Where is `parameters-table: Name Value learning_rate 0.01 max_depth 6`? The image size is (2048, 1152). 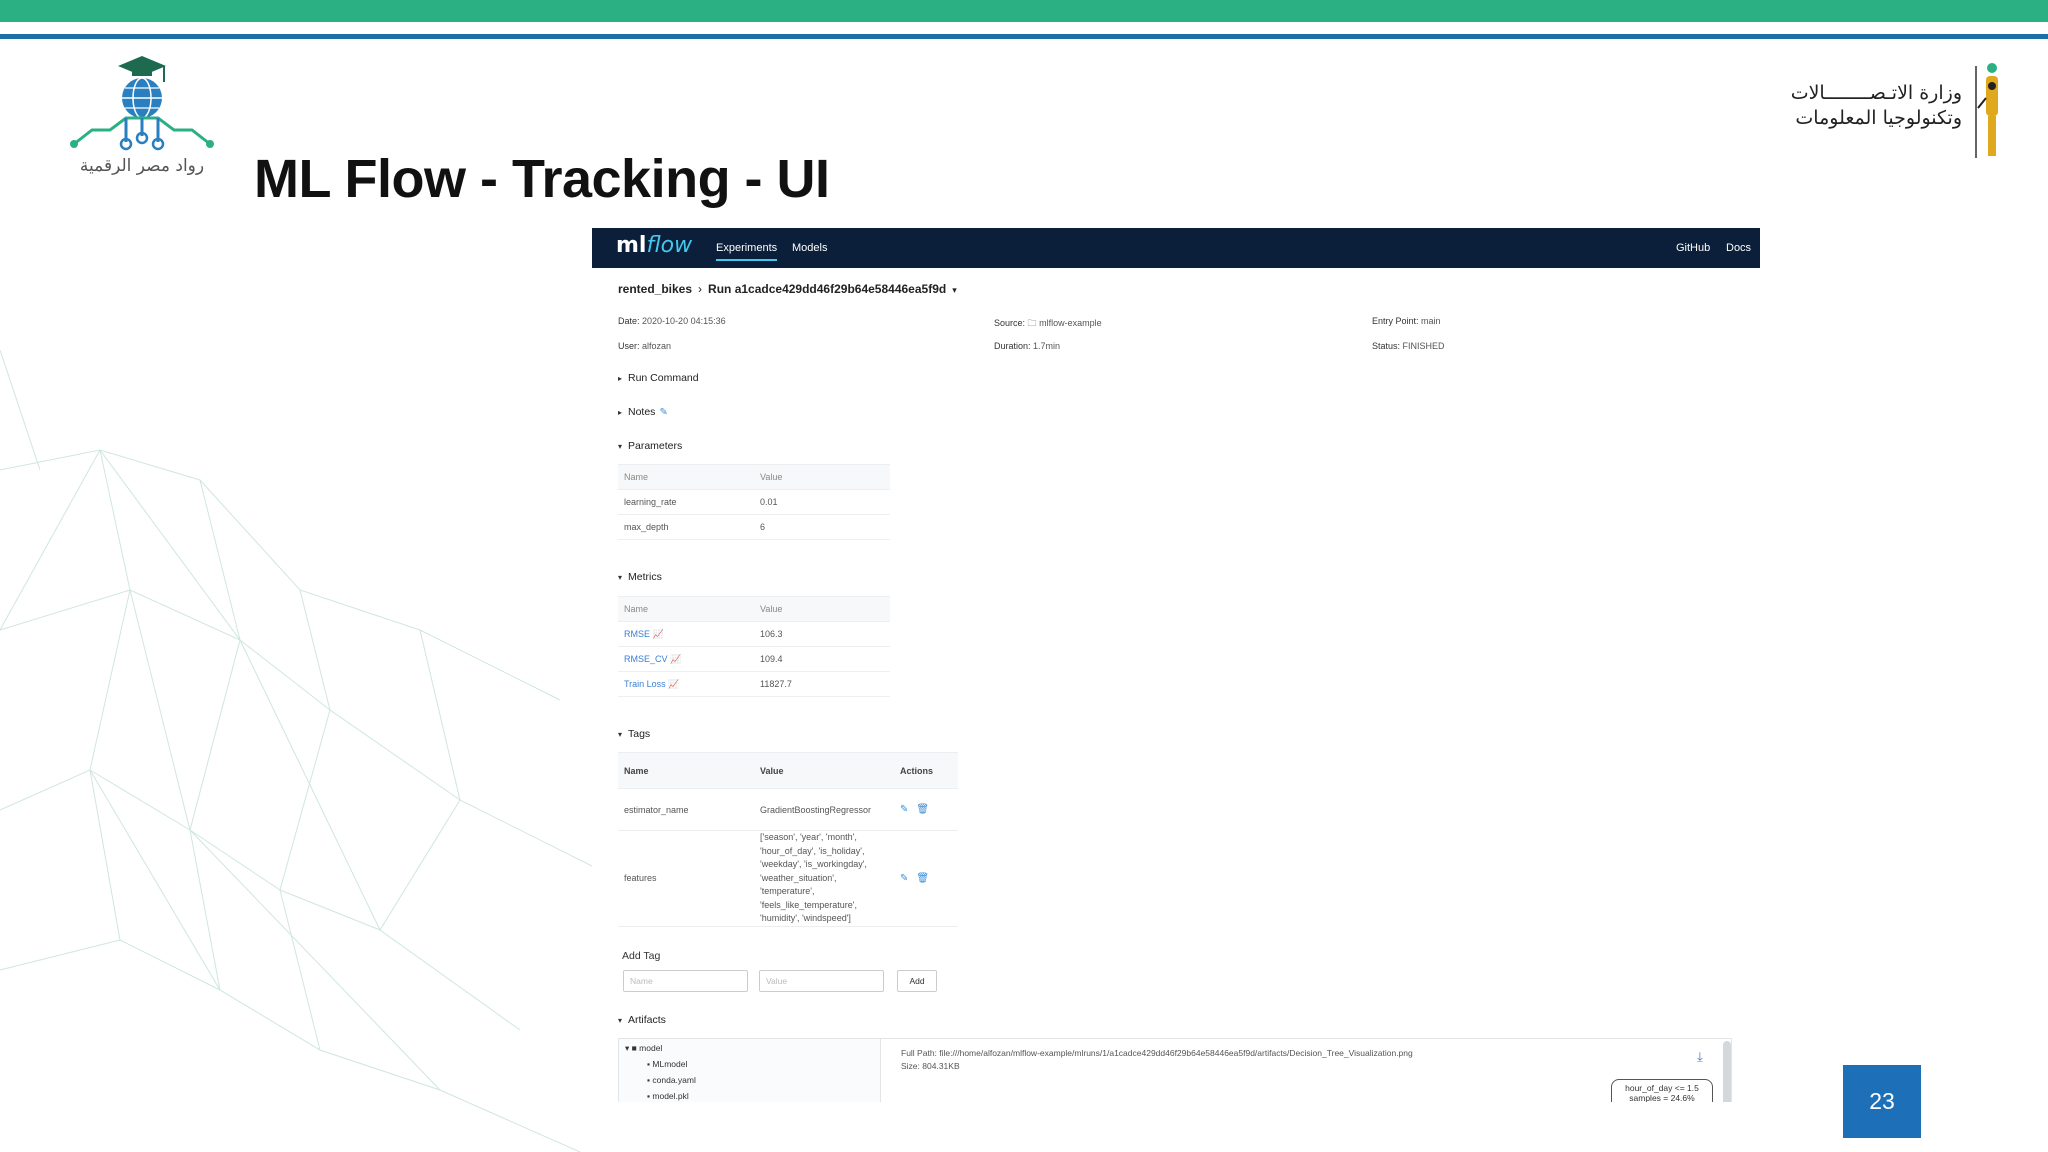
parameters-table: Name Value learning_rate 0.01 max_depth 6 is located at coordinates (754, 502).